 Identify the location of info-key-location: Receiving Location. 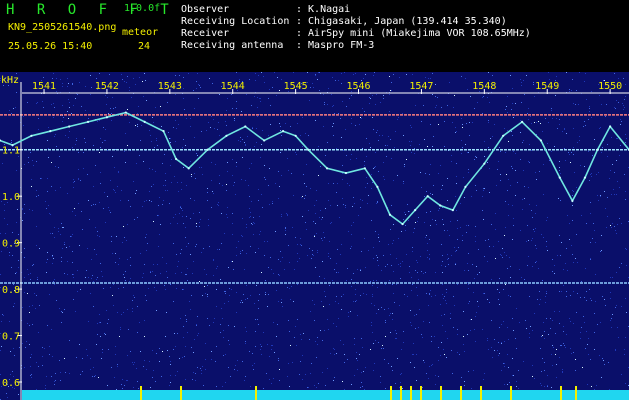
(235, 21).